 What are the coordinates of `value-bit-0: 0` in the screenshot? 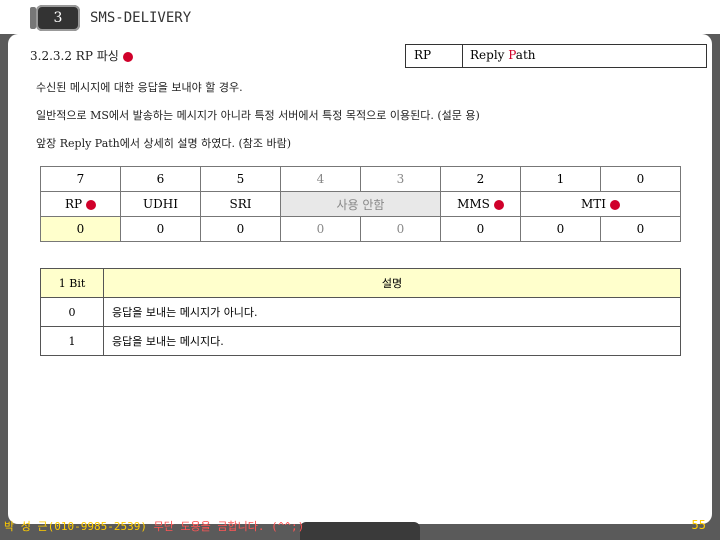 It's located at (640, 229).